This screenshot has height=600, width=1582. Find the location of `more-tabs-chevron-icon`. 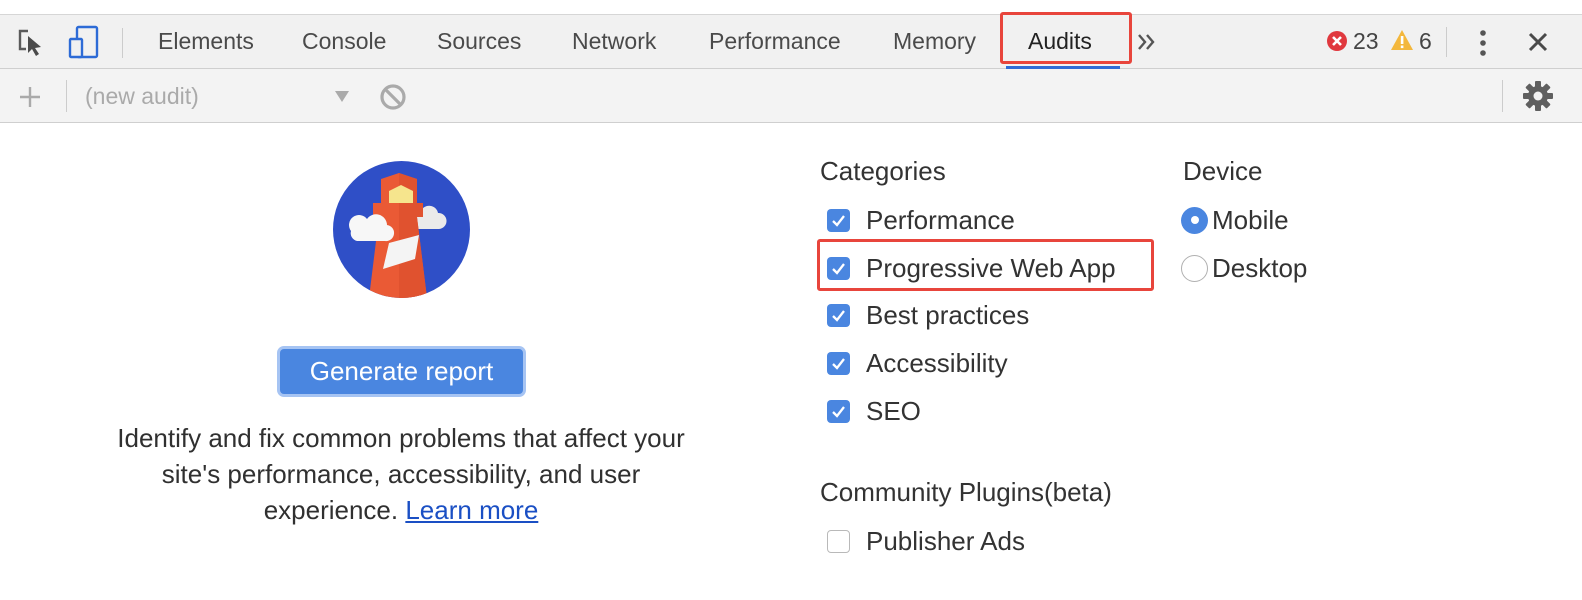

more-tabs-chevron-icon is located at coordinates (1147, 42).